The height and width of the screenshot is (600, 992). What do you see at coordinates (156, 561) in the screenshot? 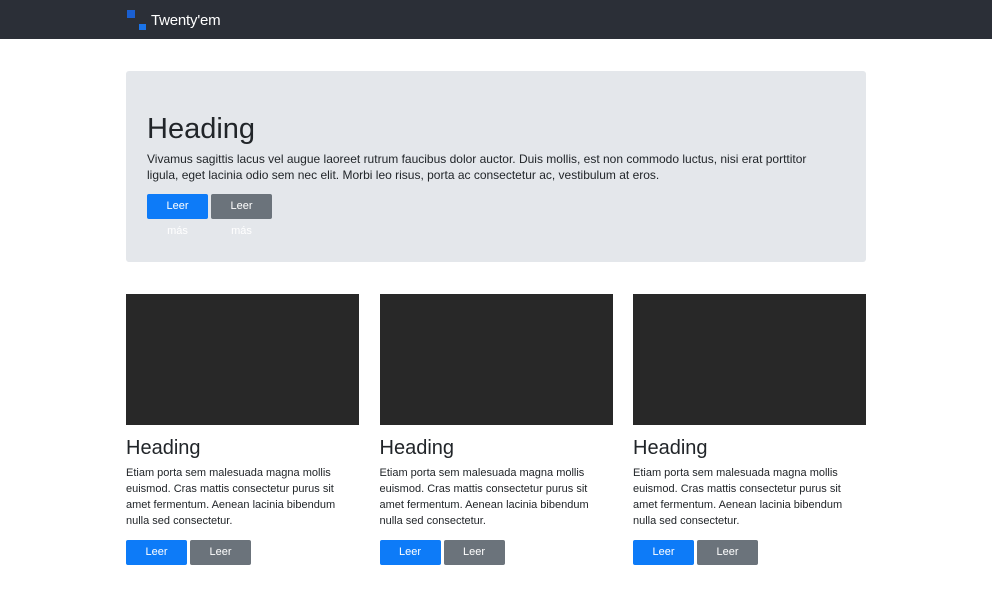
I see `card-1-read-more-primary-button: Leer más` at bounding box center [156, 561].